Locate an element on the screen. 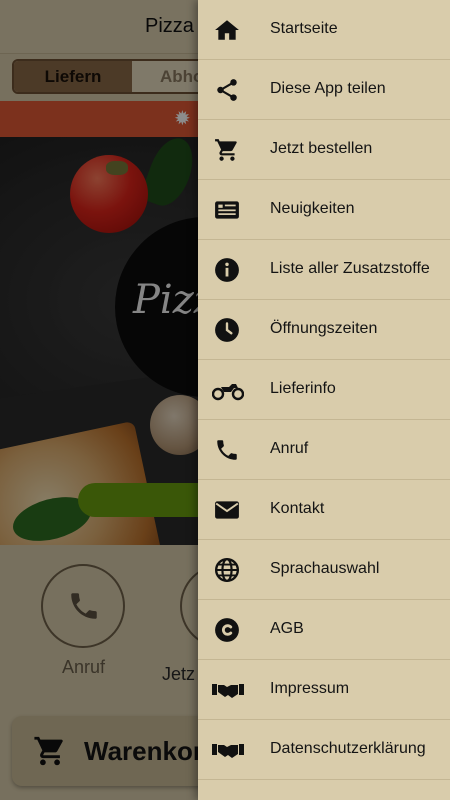 The width and height of the screenshot is (450, 800). menu-item-news: Neuigkeiten is located at coordinates (324, 210).